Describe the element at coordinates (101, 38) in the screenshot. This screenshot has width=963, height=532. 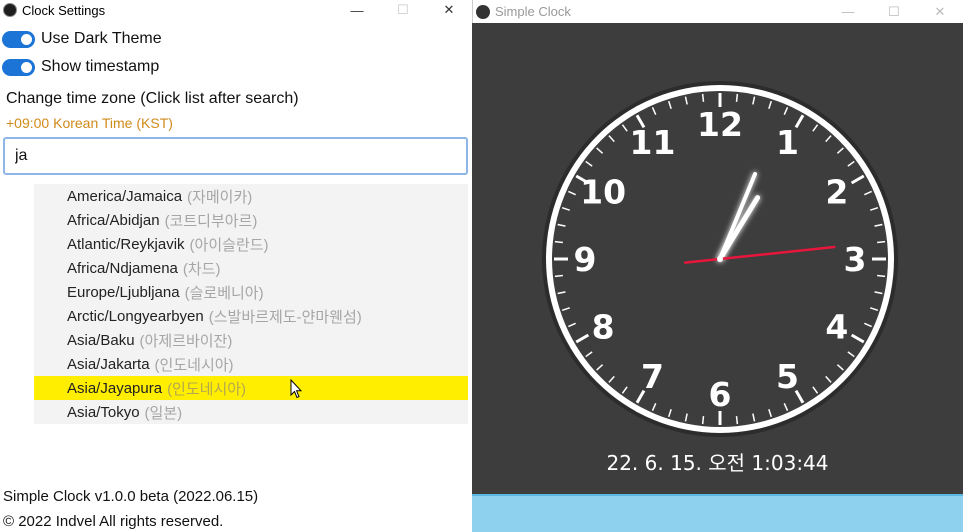
I see `dark-theme-label: Use Dark Theme` at that location.